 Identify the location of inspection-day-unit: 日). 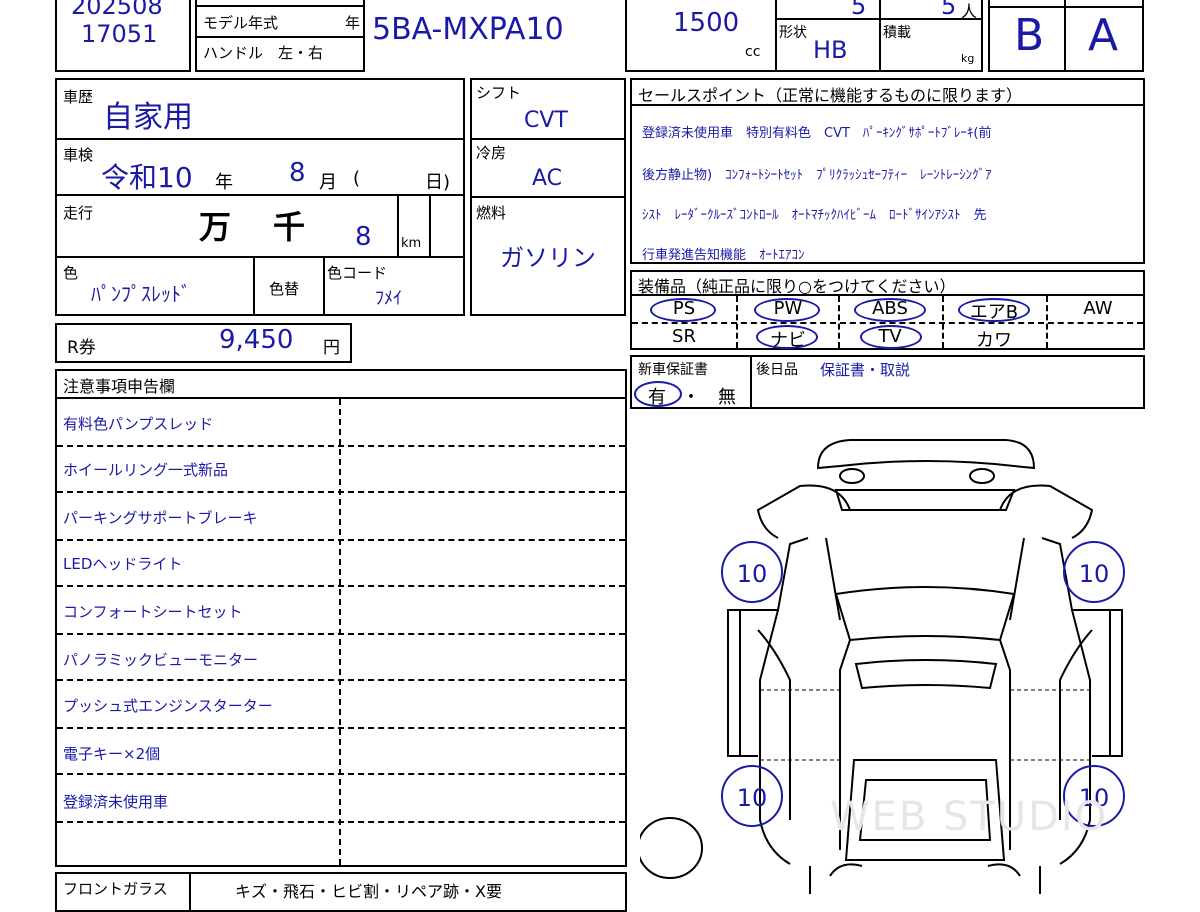
(438, 182).